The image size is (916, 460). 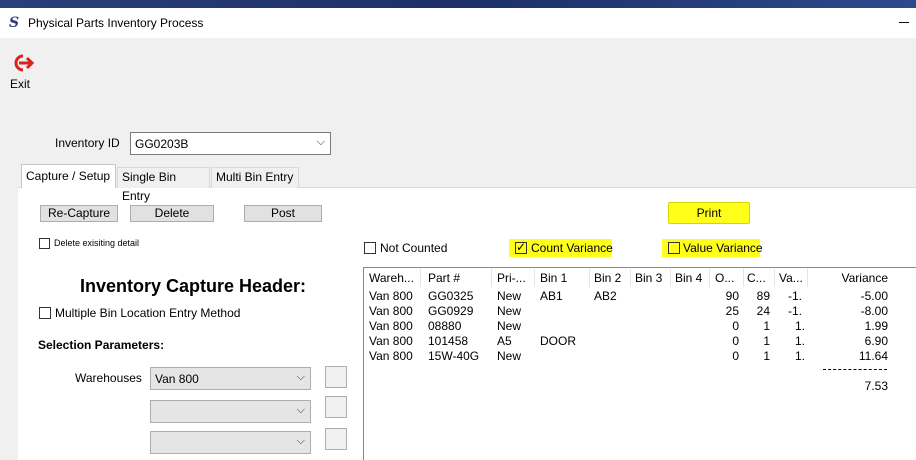 What do you see at coordinates (370, 248) in the screenshot?
I see `not-counted-checkbox` at bounding box center [370, 248].